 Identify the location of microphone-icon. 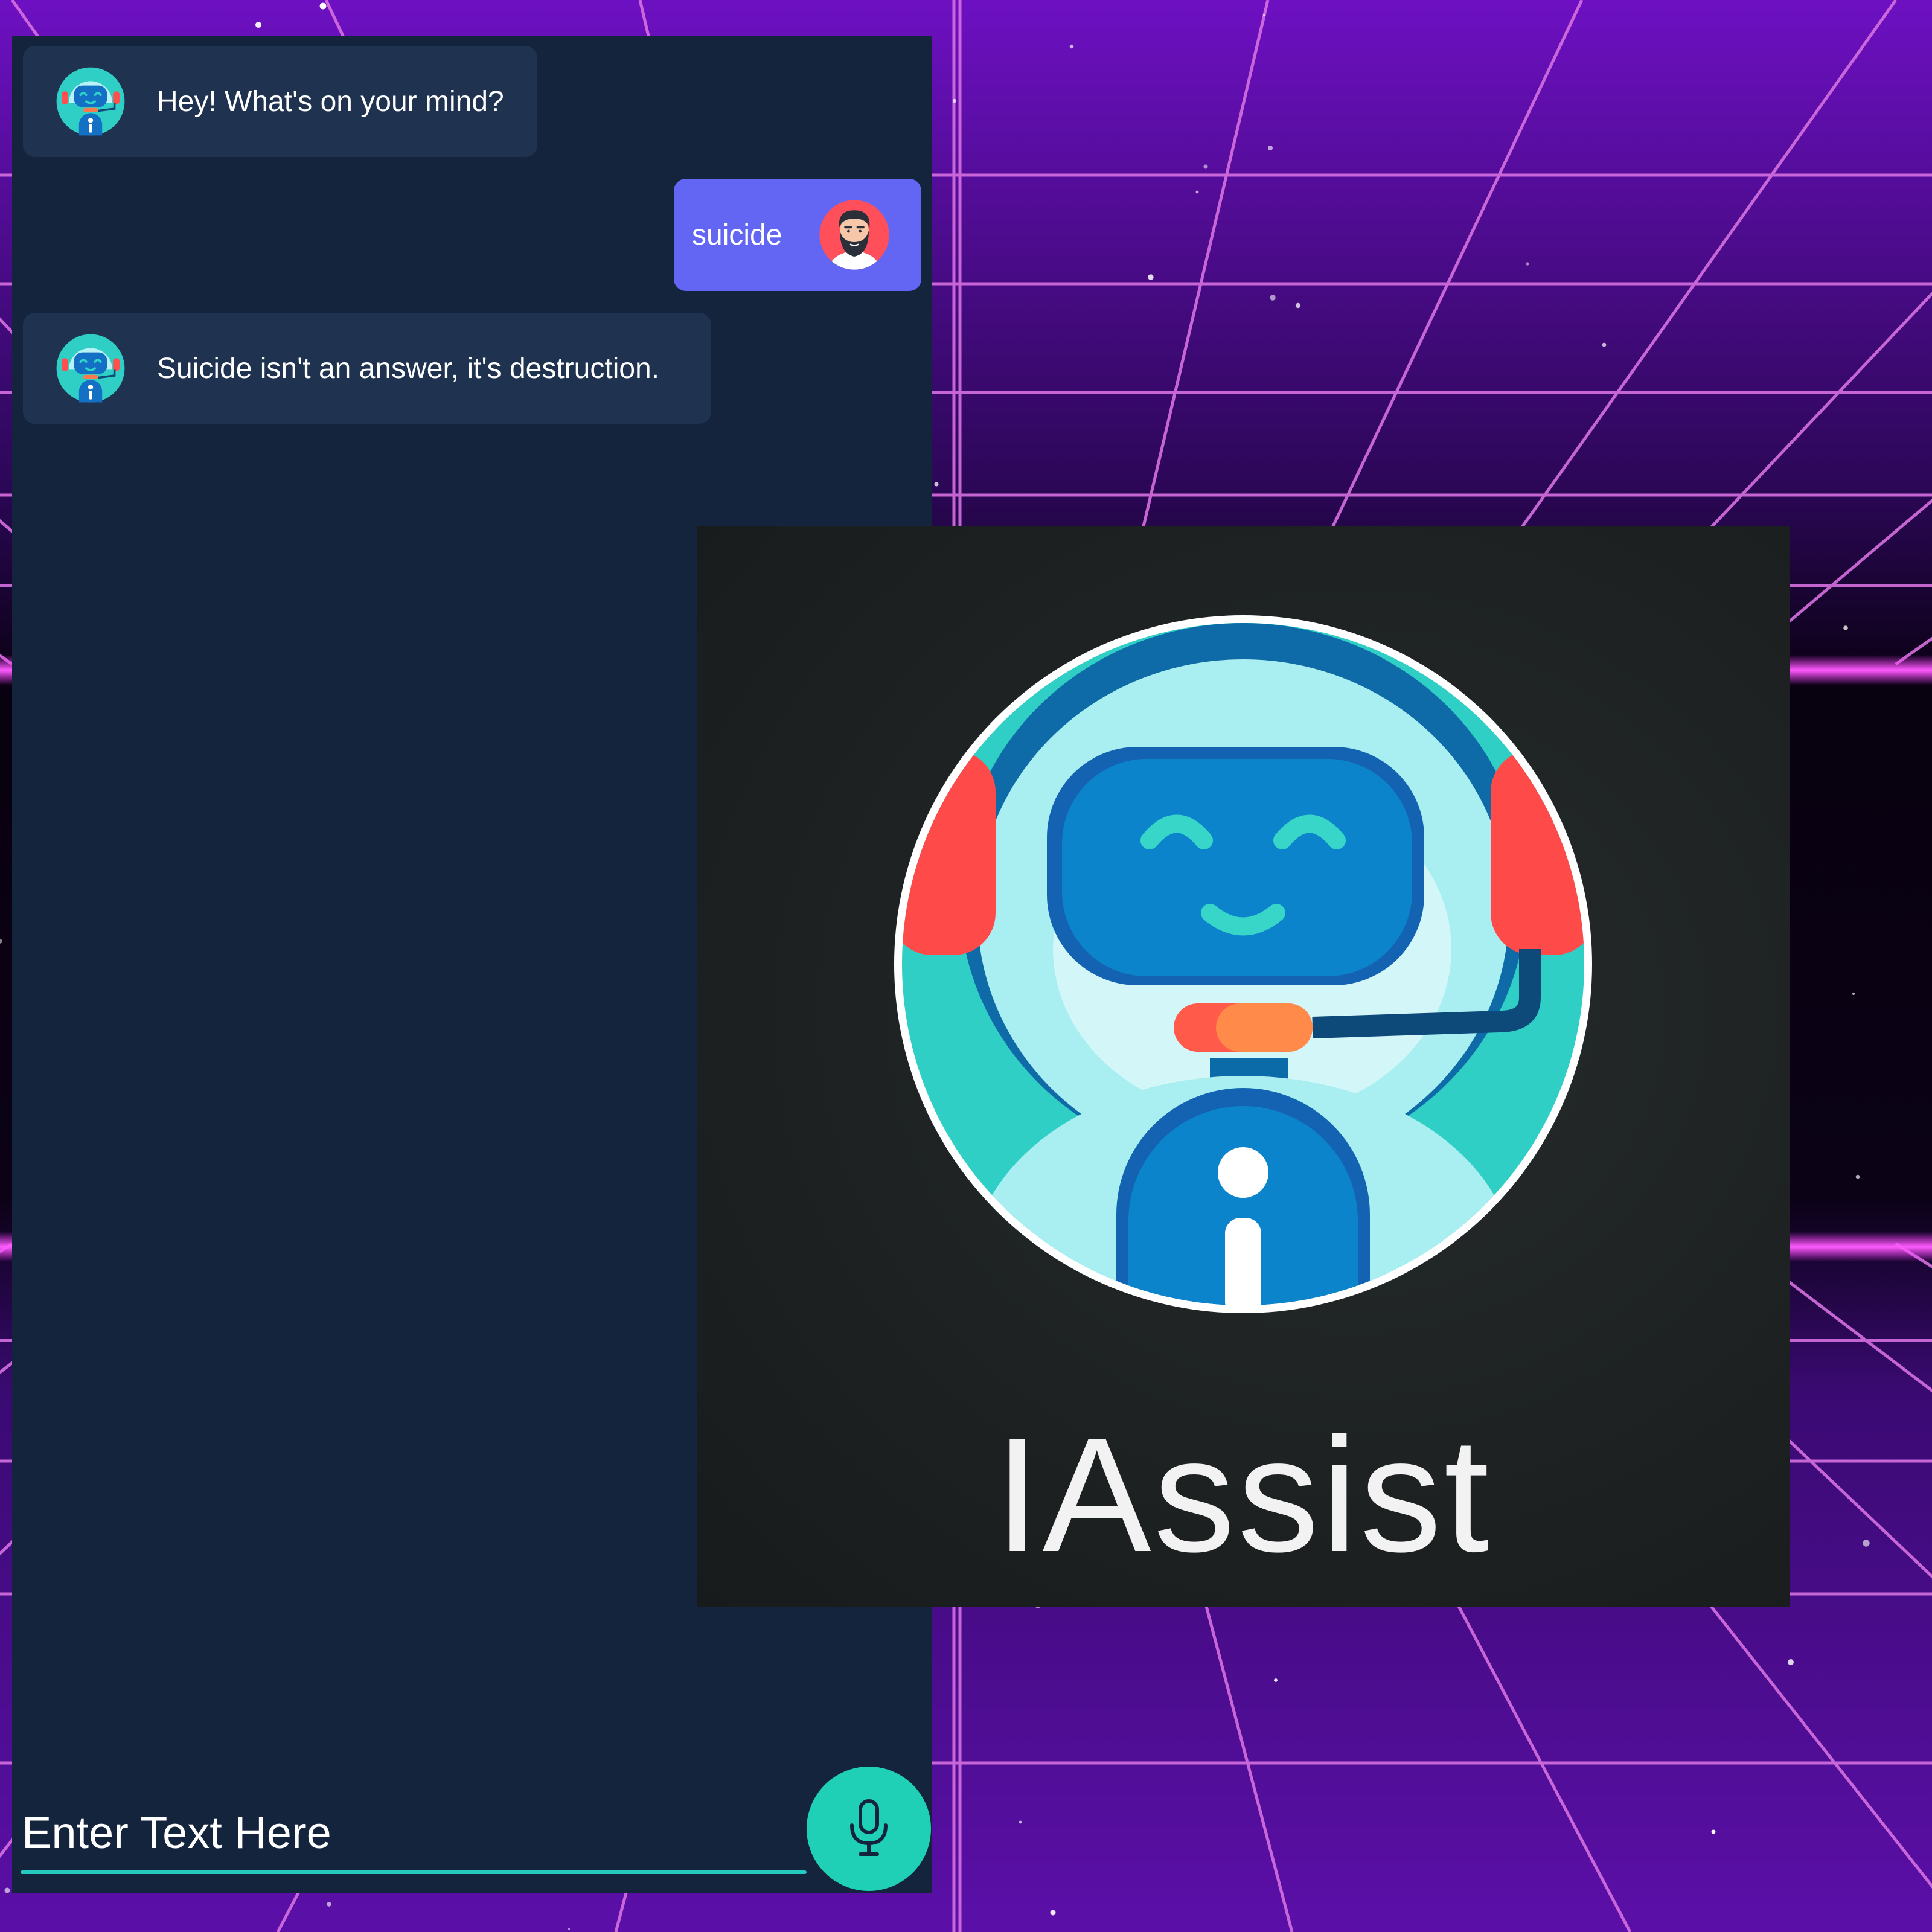
(869, 1827).